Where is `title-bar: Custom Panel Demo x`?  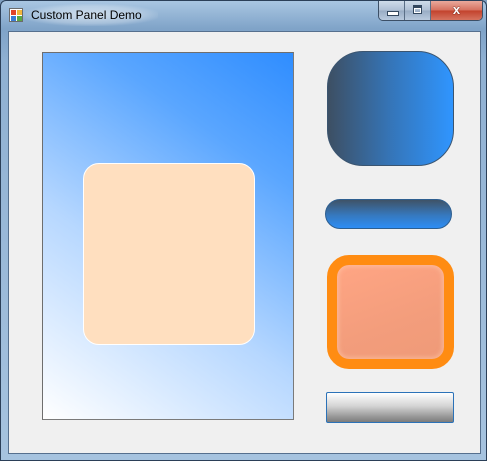
title-bar: Custom Panel Demo x is located at coordinates (243, 16).